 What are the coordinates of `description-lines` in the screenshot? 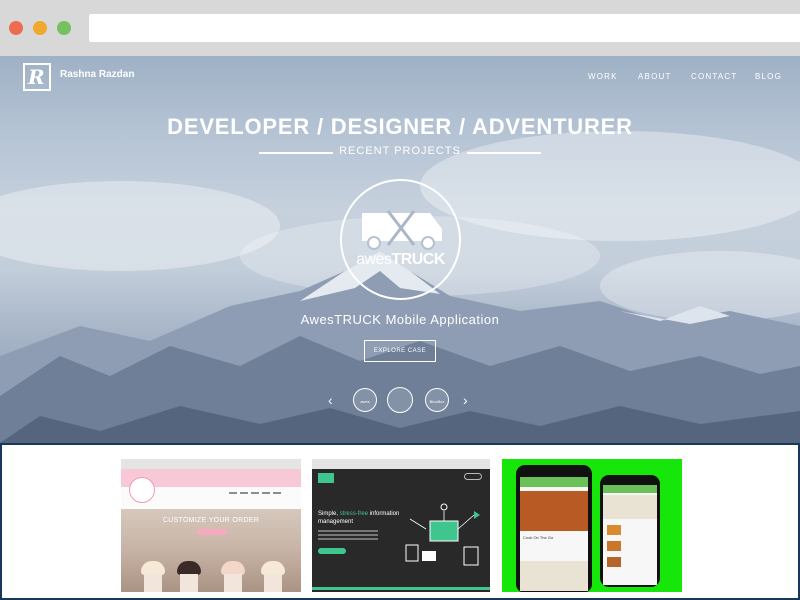 It's located at (348, 536).